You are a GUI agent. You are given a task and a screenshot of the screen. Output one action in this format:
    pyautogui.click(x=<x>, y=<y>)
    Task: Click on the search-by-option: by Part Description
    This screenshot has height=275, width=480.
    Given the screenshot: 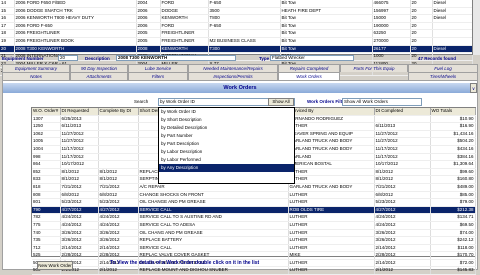 What is the action you would take?
    pyautogui.click(x=226, y=144)
    